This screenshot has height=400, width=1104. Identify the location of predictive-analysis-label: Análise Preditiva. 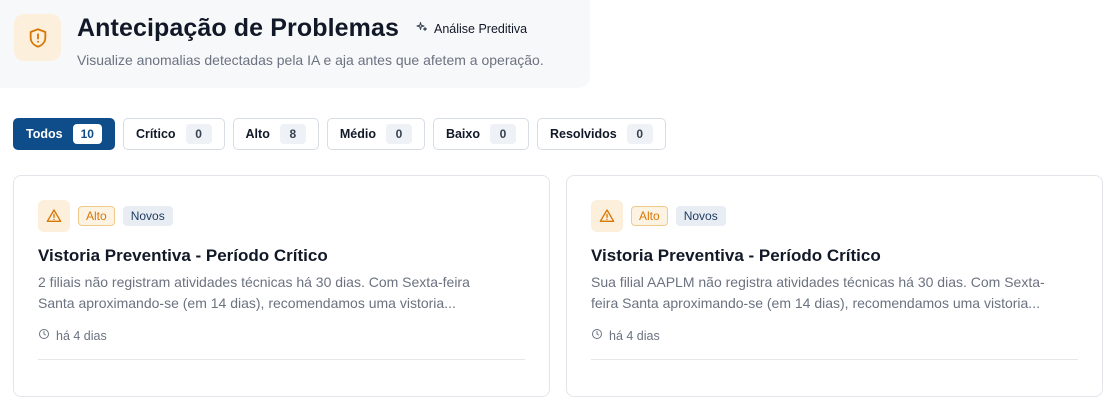
(481, 28).